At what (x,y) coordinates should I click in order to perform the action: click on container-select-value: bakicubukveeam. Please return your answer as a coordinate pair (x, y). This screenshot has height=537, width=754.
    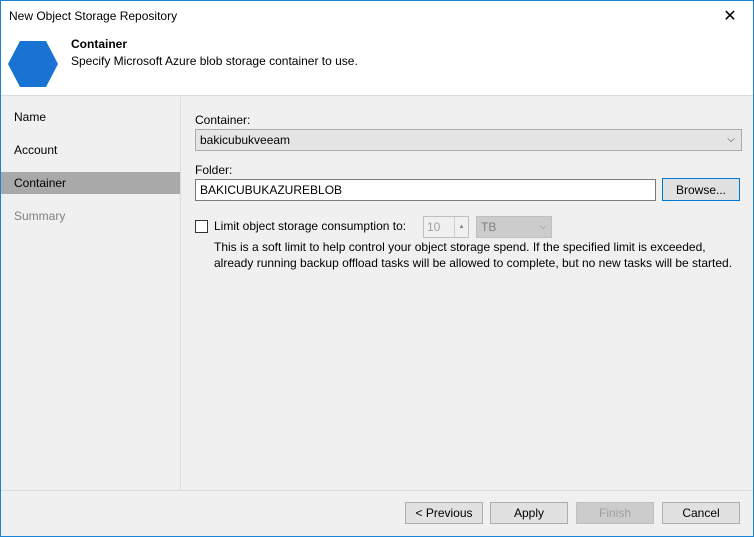
    Looking at the image, I should click on (245, 140).